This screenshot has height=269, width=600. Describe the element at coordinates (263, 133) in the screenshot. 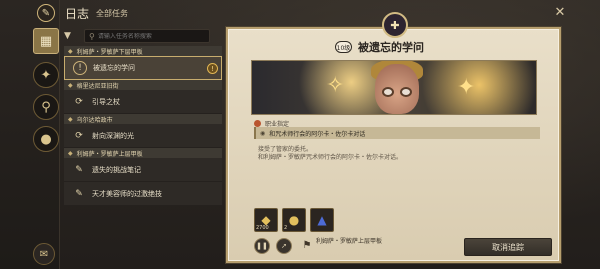

I see `map-pin-icon: ◉` at that location.